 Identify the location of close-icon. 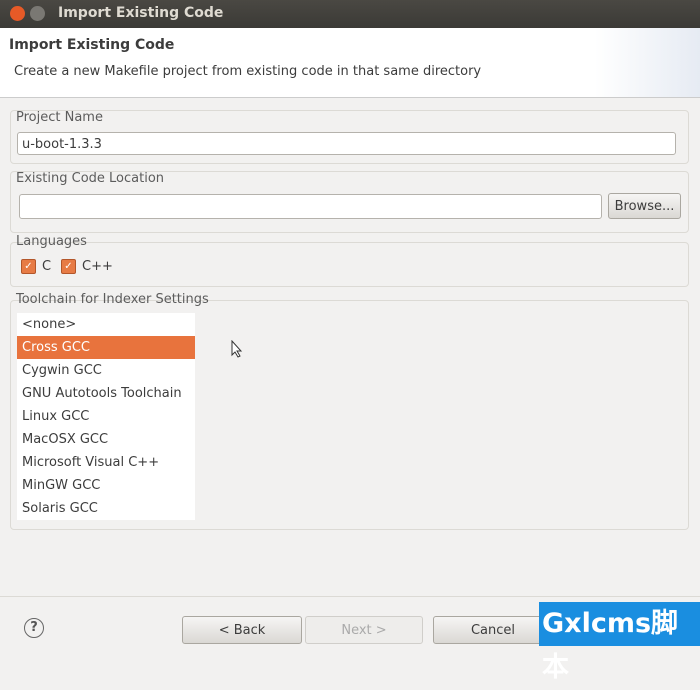
(17, 13).